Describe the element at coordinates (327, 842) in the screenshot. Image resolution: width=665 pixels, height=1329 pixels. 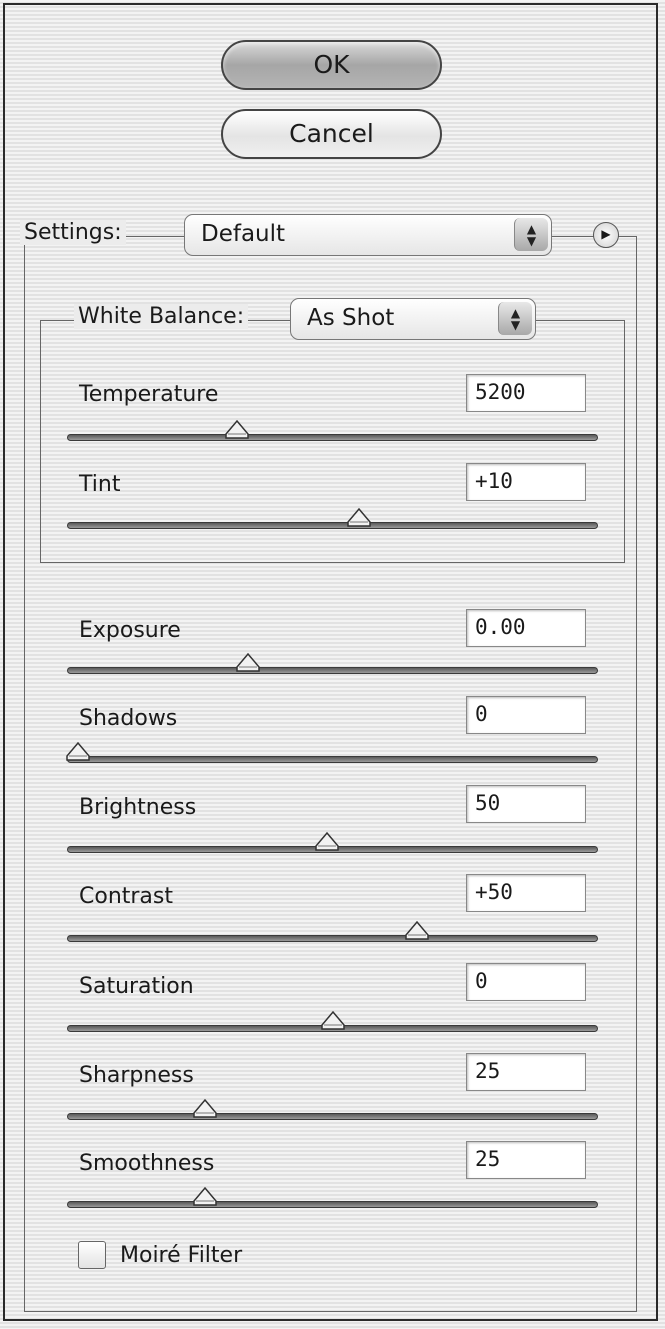
I see `brightness-slider-thumb` at that location.